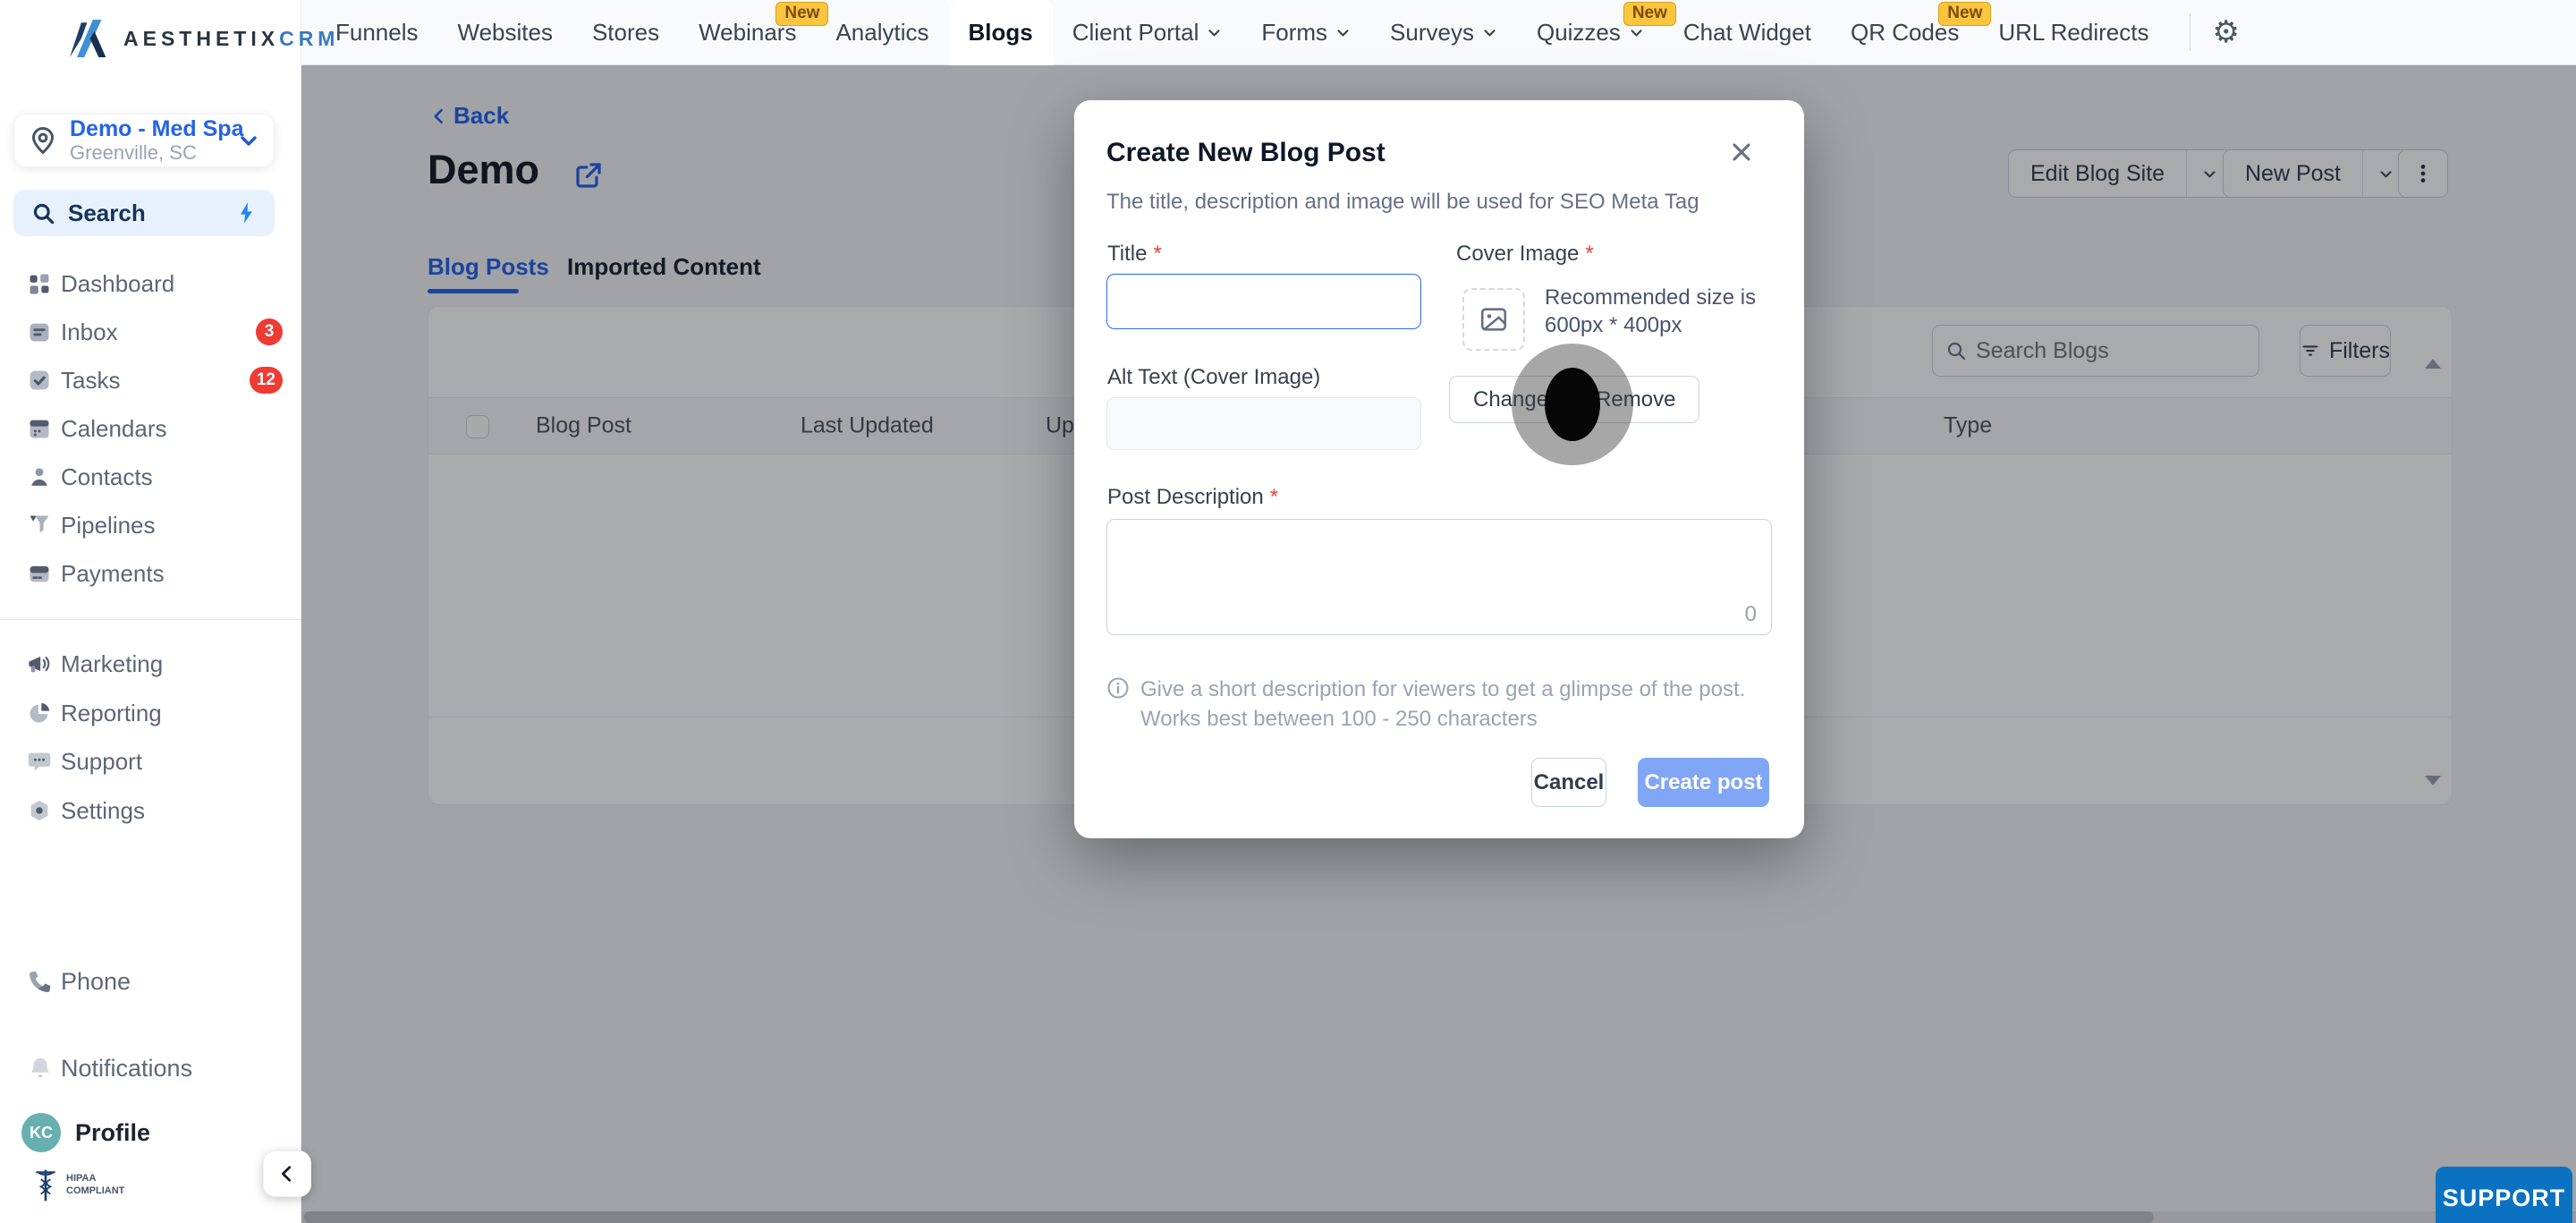  I want to click on nav-label: URL Redirects, so click(2073, 32).